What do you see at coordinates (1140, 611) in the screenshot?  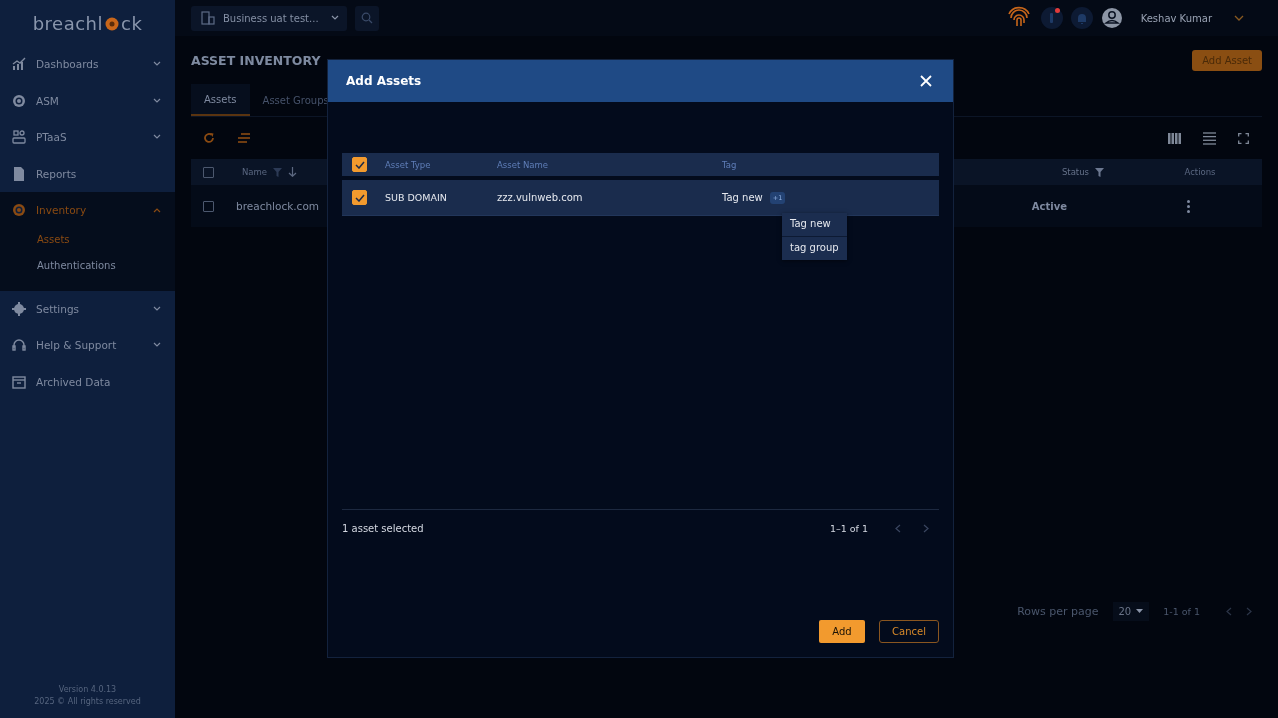 I see `caret-down-icon` at bounding box center [1140, 611].